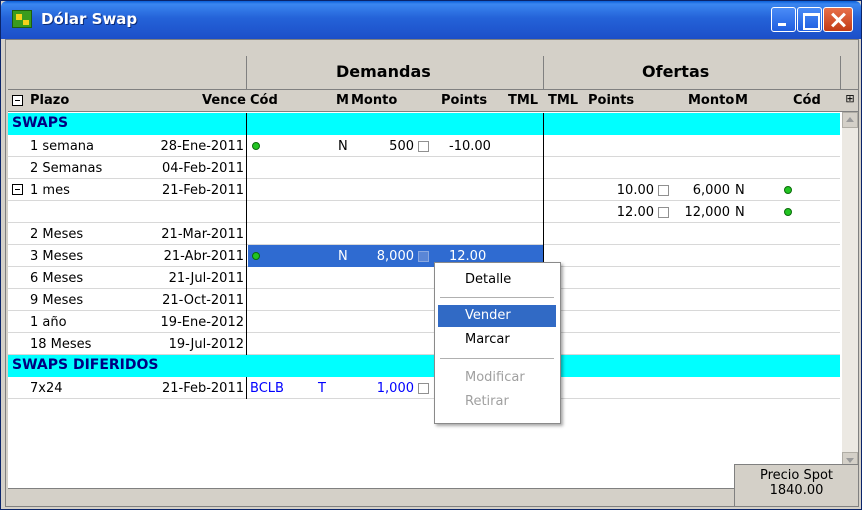 This screenshot has height=510, width=862. What do you see at coordinates (217, 100) in the screenshot?
I see `col-vence: Vence` at bounding box center [217, 100].